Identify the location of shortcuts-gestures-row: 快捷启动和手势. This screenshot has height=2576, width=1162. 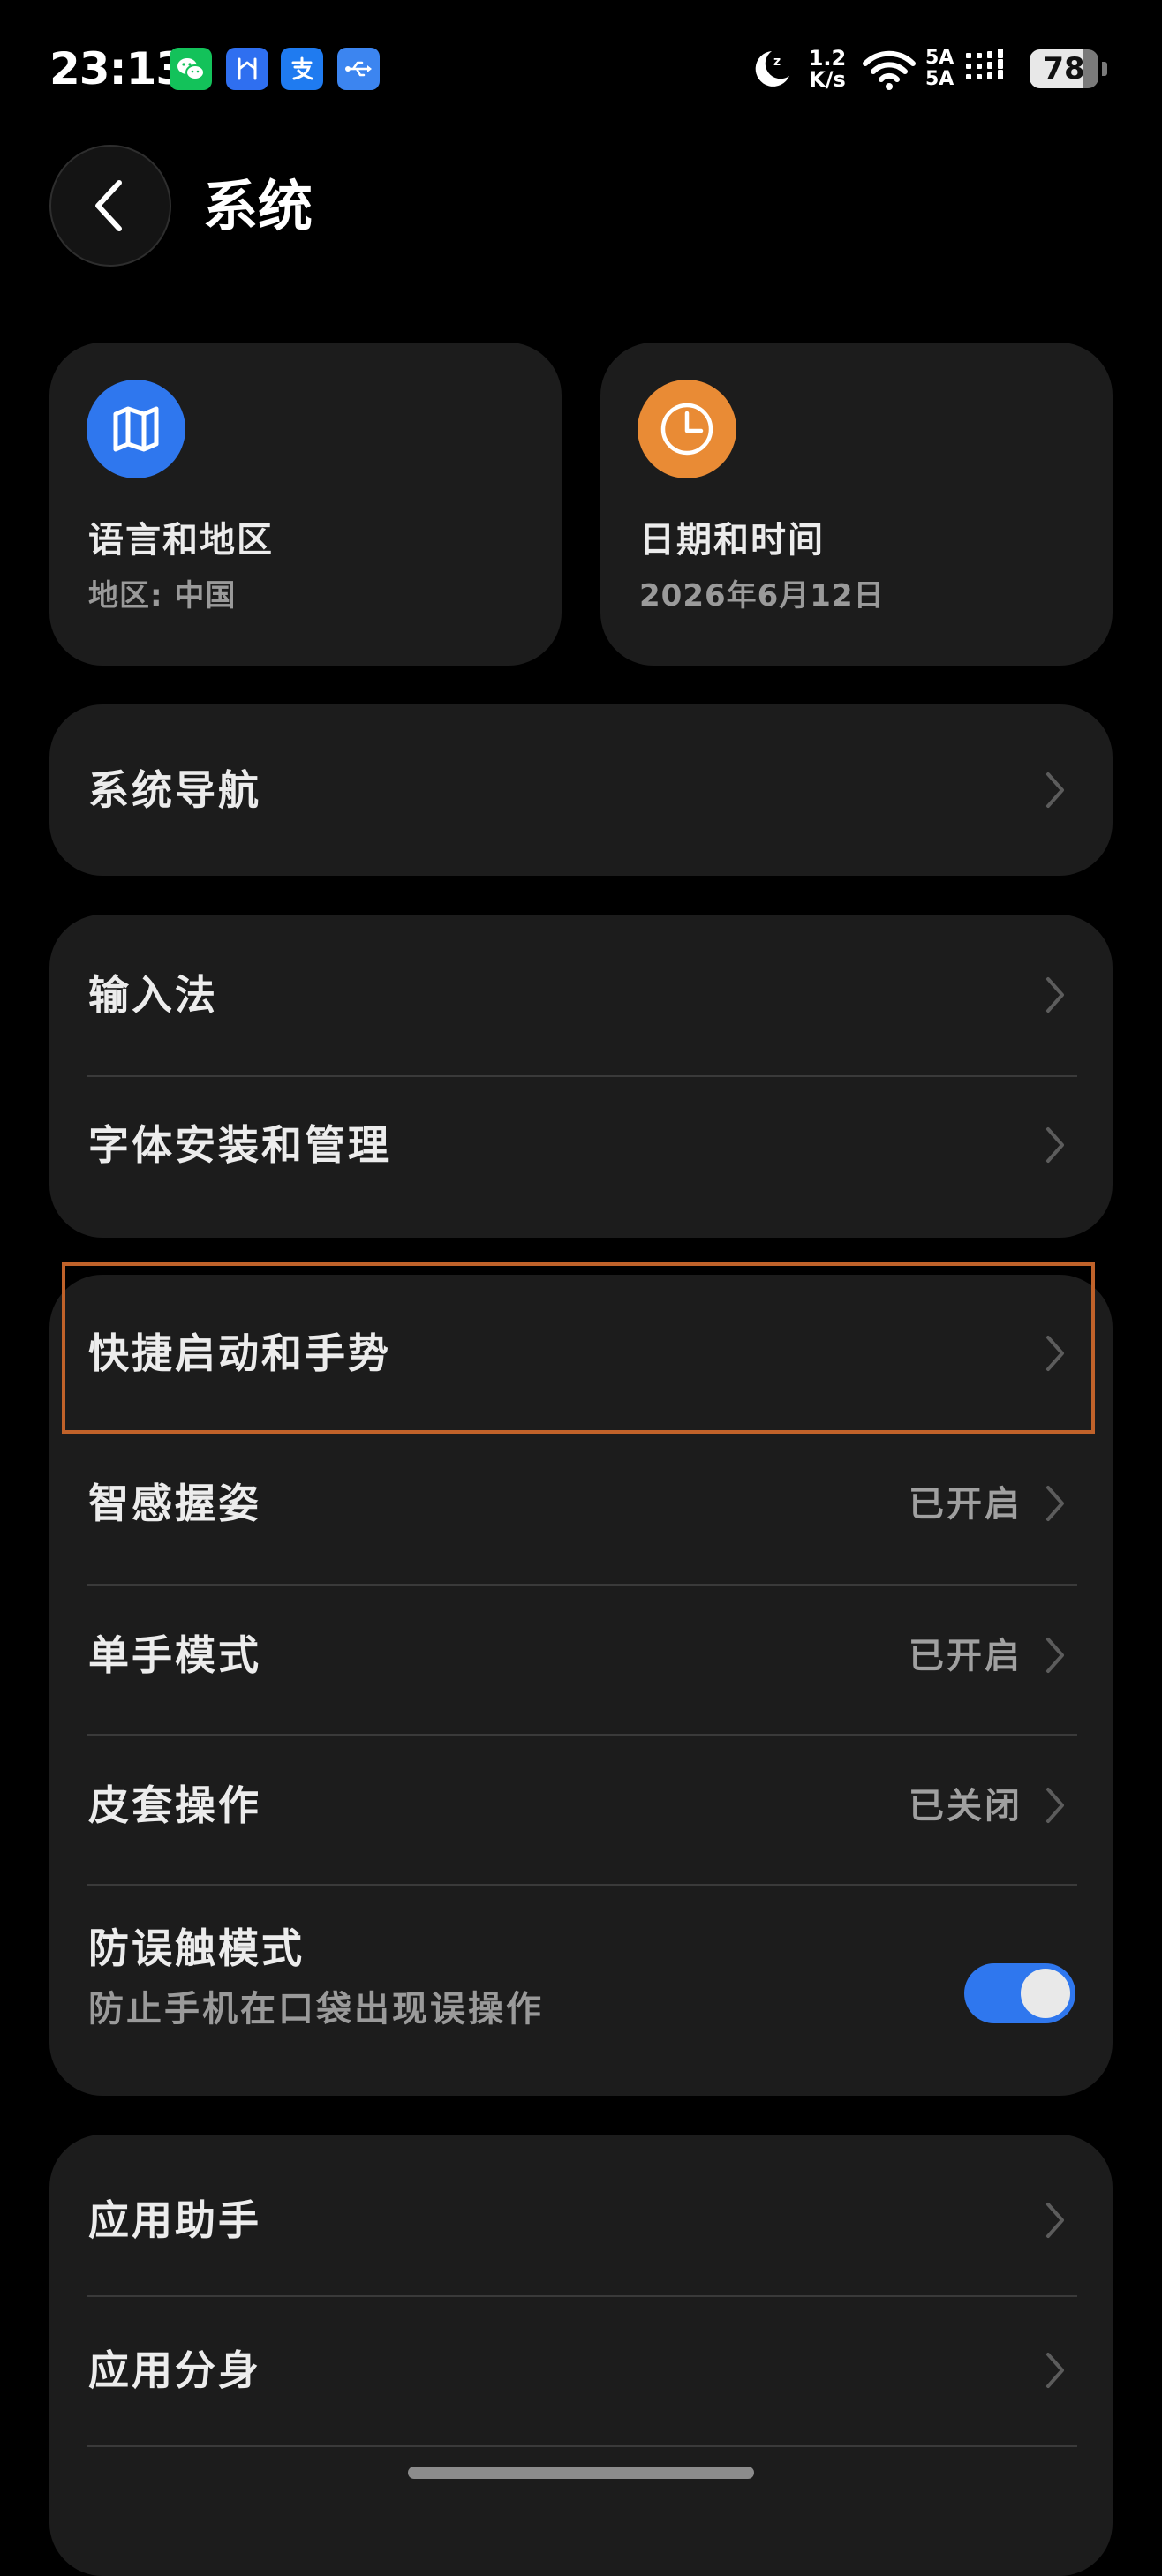
(581, 1355).